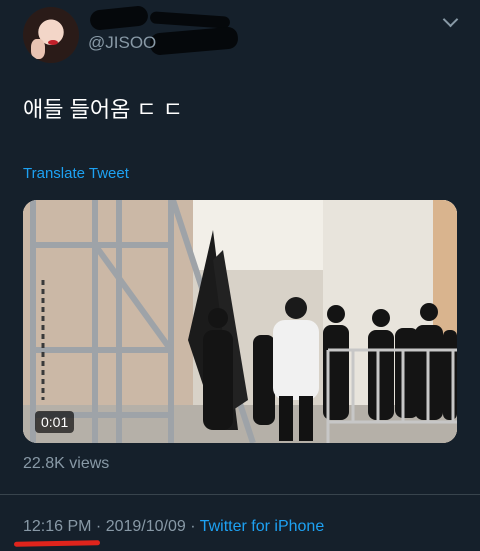  I want to click on divider, so click(240, 494).